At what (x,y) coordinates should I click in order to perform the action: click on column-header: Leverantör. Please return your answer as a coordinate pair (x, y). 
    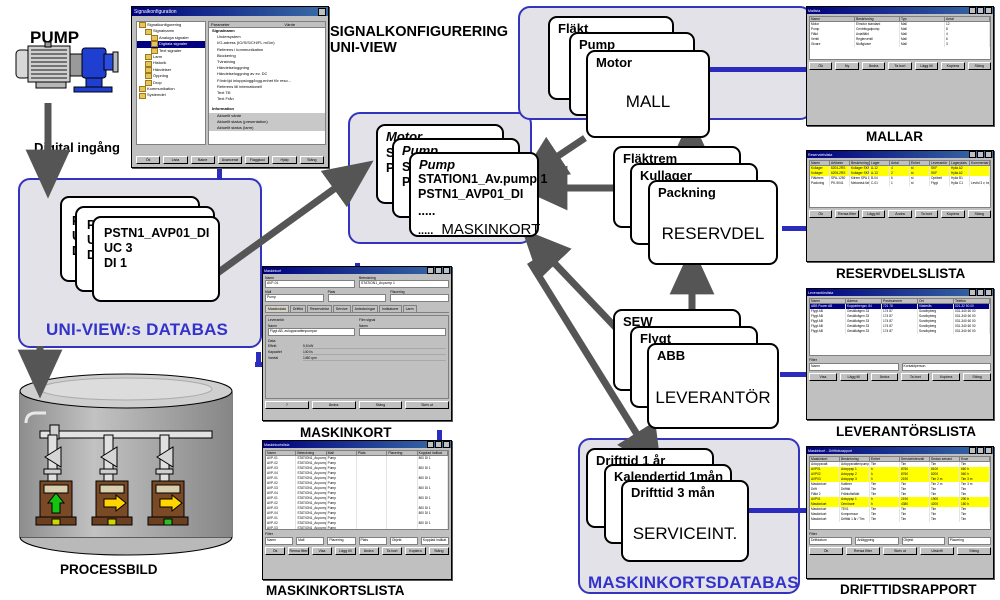
    Looking at the image, I should click on (940, 163).